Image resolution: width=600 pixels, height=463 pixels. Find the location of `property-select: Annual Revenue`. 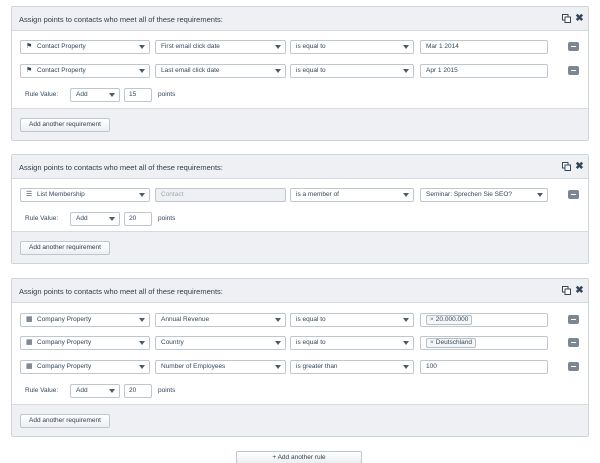

property-select: Annual Revenue is located at coordinates (220, 320).